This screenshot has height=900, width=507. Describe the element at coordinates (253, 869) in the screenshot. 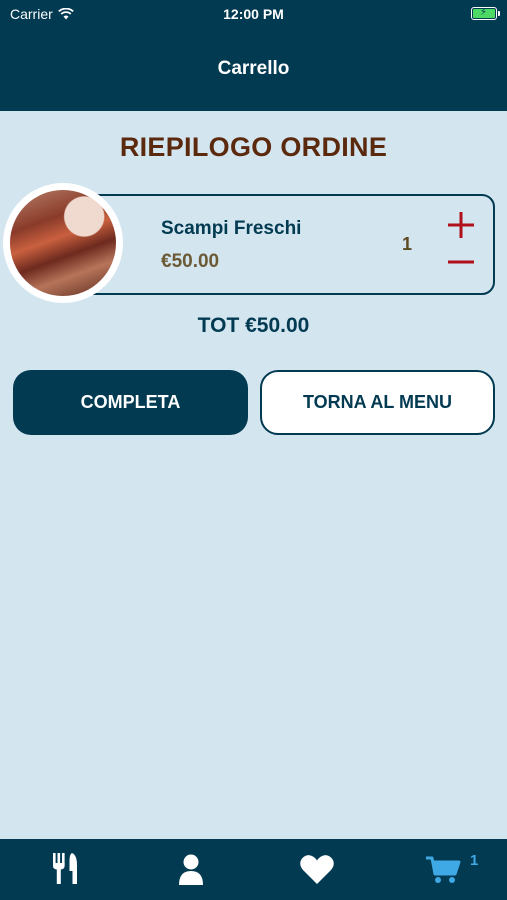

I see `tab-bar` at that location.